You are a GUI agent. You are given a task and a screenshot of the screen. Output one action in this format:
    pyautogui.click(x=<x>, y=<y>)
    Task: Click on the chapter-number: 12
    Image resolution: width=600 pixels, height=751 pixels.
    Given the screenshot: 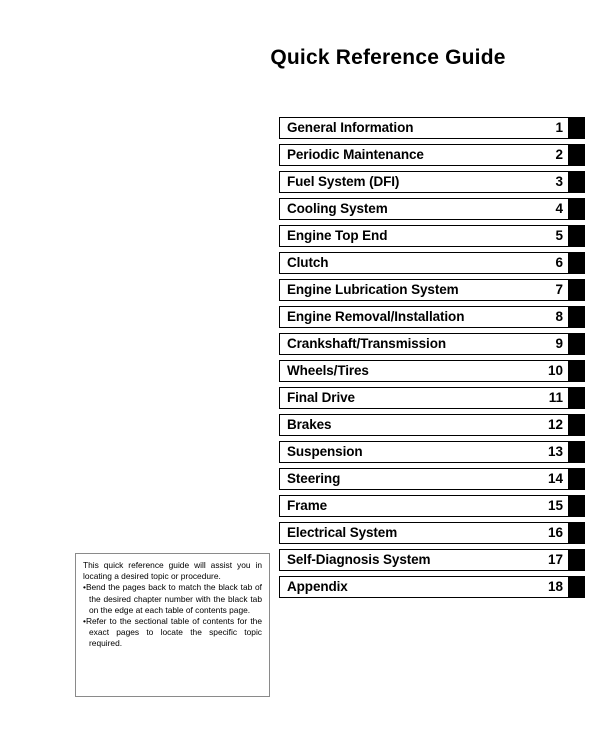 What is the action you would take?
    pyautogui.click(x=555, y=425)
    